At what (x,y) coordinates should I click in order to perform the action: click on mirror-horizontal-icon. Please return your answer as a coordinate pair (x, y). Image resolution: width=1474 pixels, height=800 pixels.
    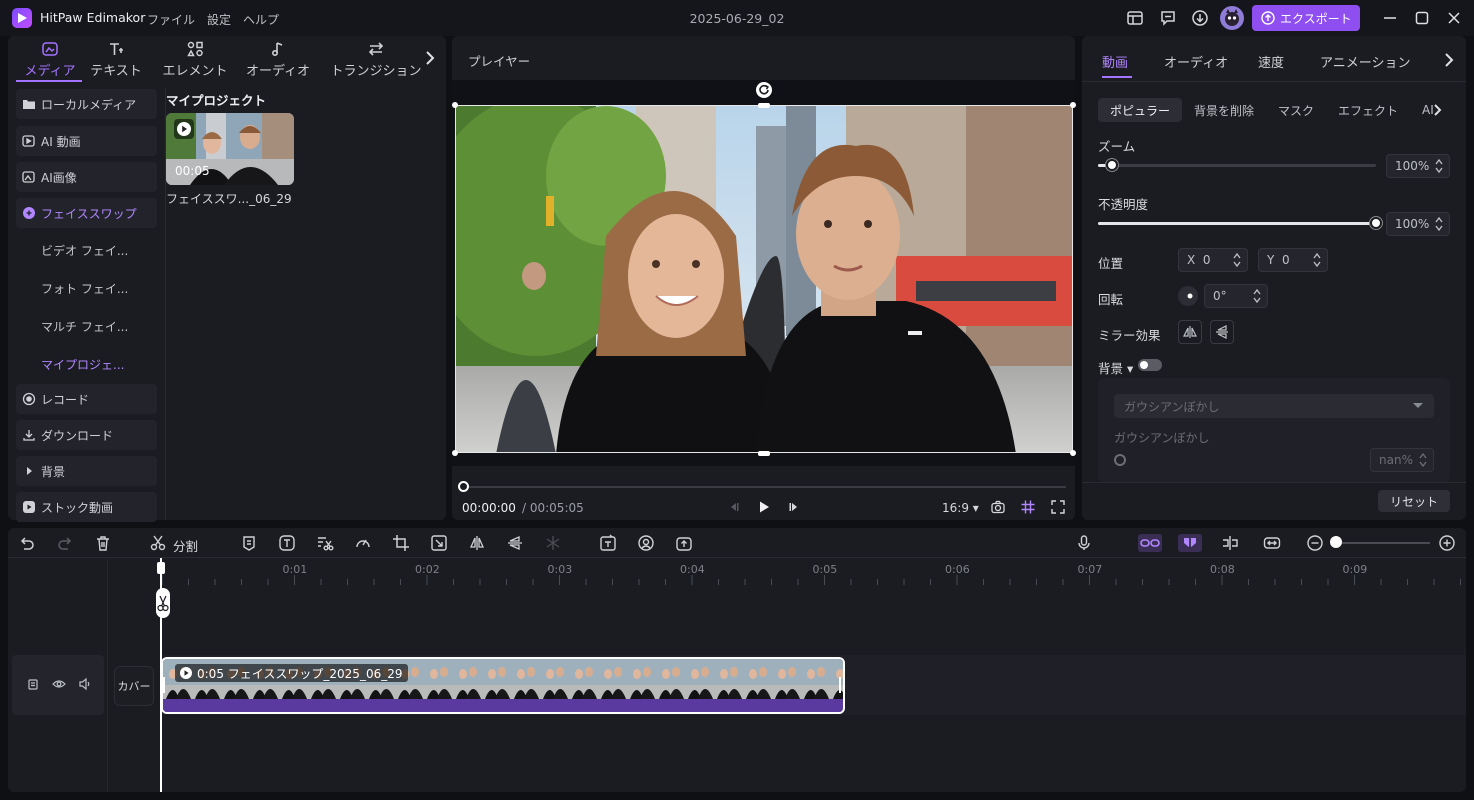
    Looking at the image, I should click on (477, 543).